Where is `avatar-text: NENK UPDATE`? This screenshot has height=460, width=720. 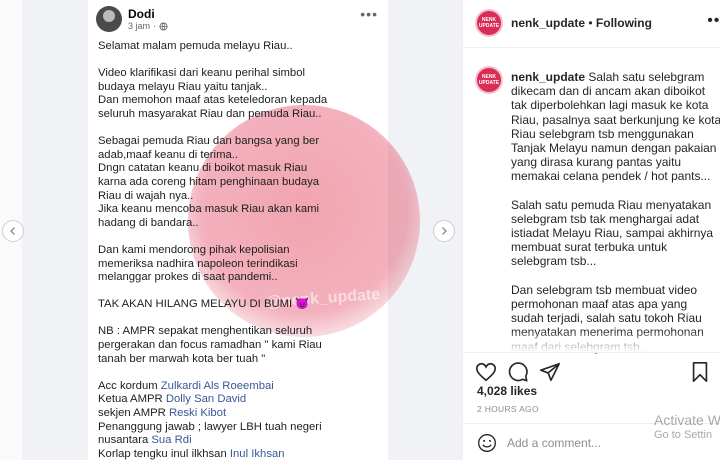 avatar-text: NENK UPDATE is located at coordinates (489, 23).